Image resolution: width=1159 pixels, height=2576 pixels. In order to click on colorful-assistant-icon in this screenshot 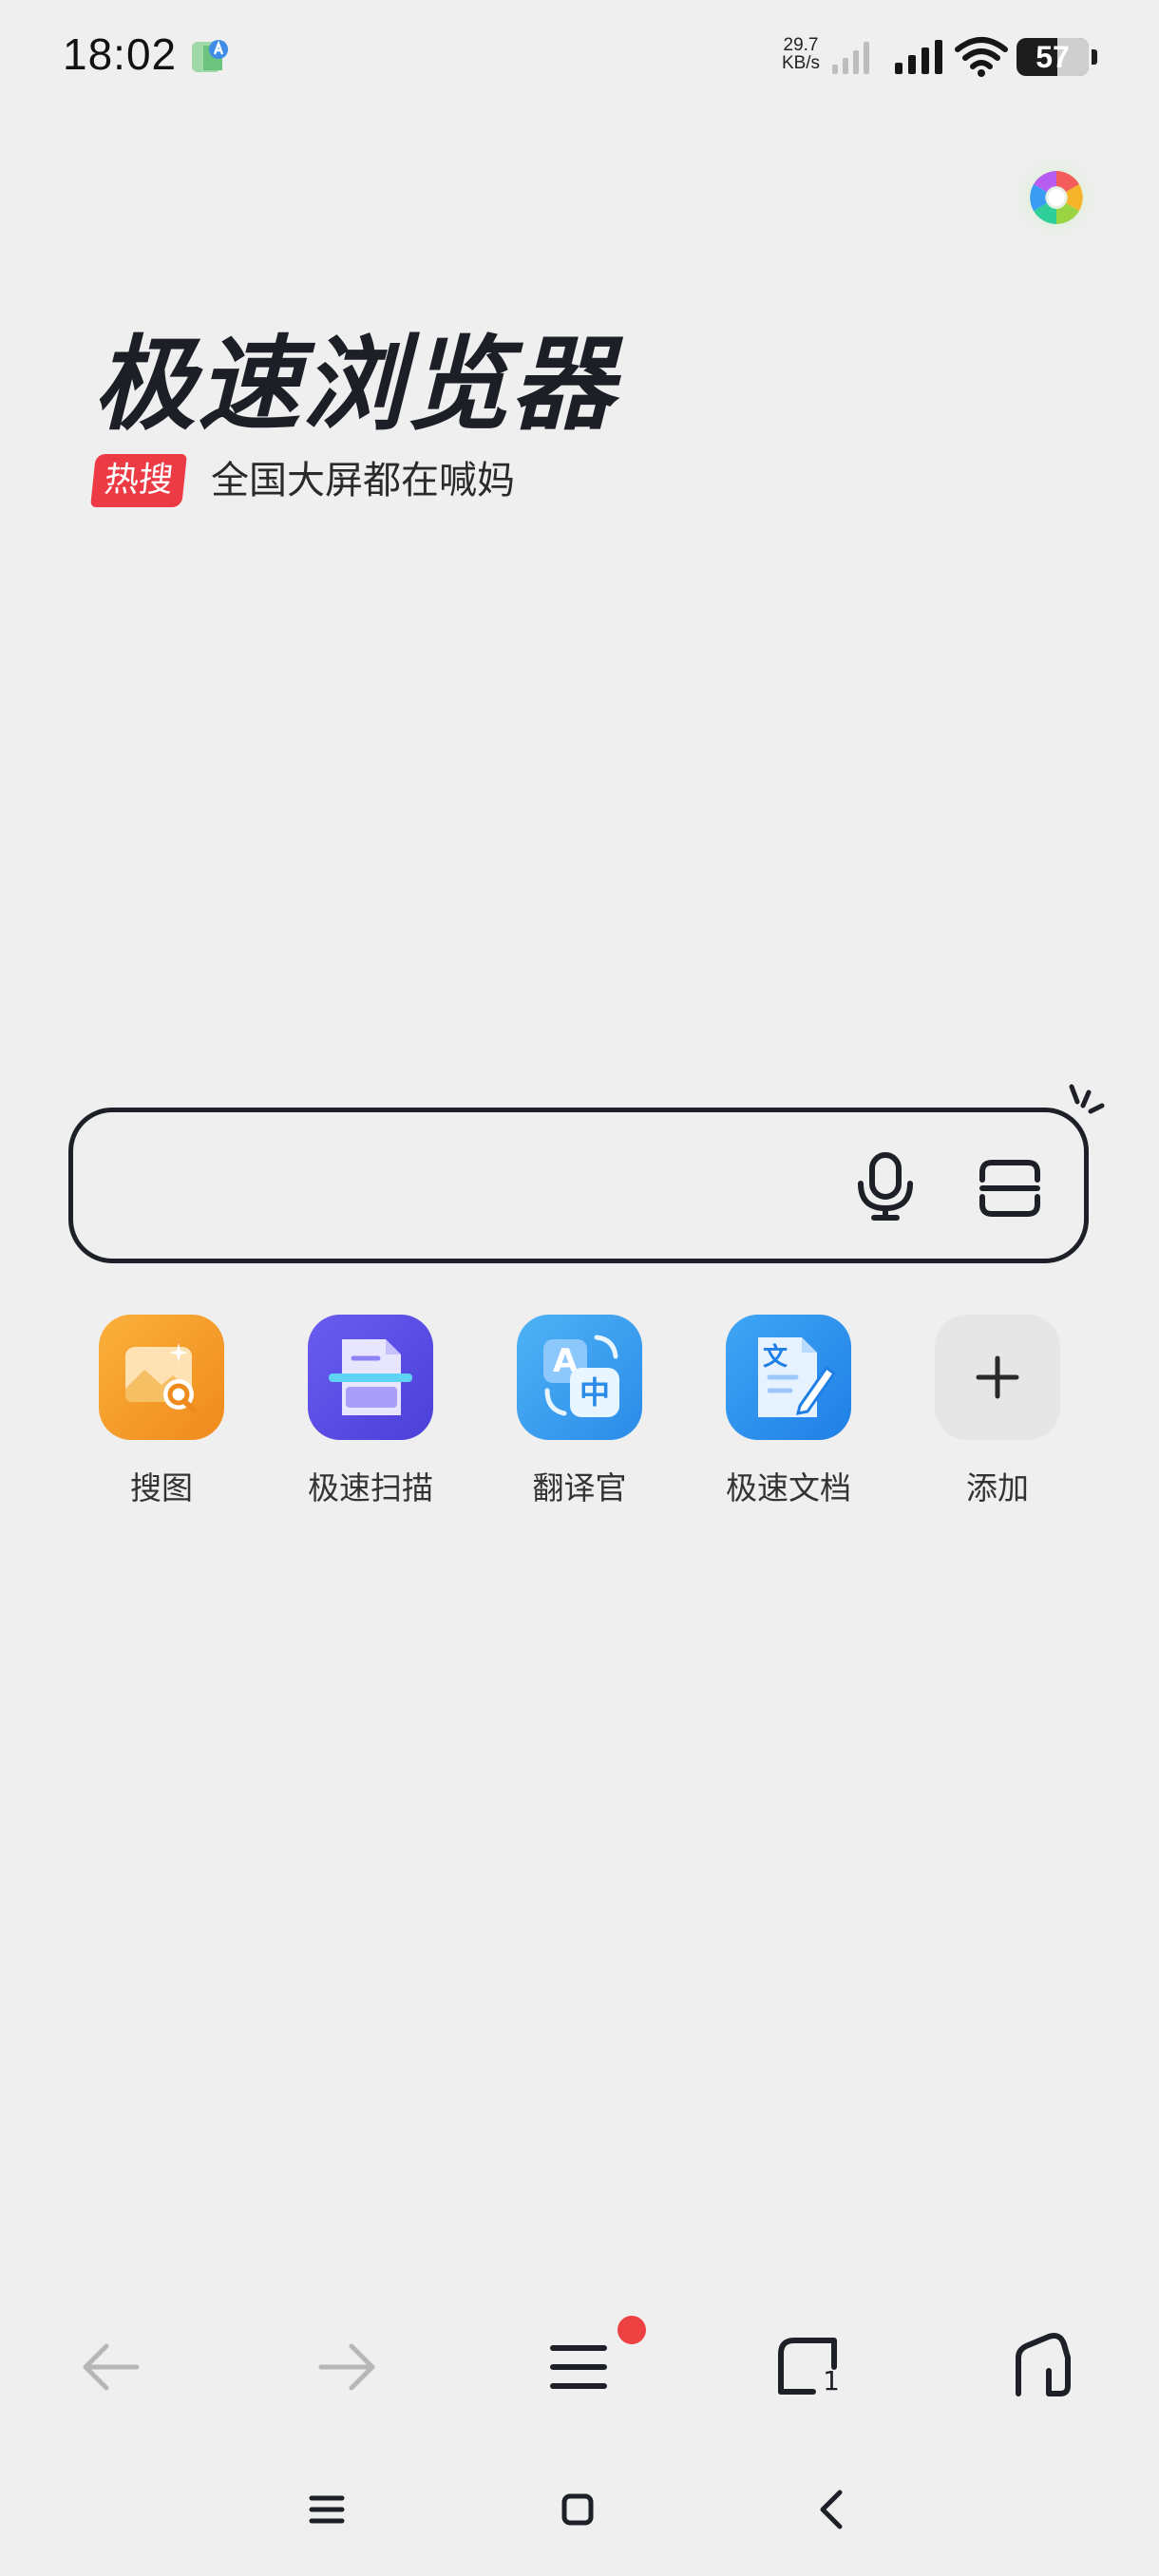, I will do `click(1056, 197)`.